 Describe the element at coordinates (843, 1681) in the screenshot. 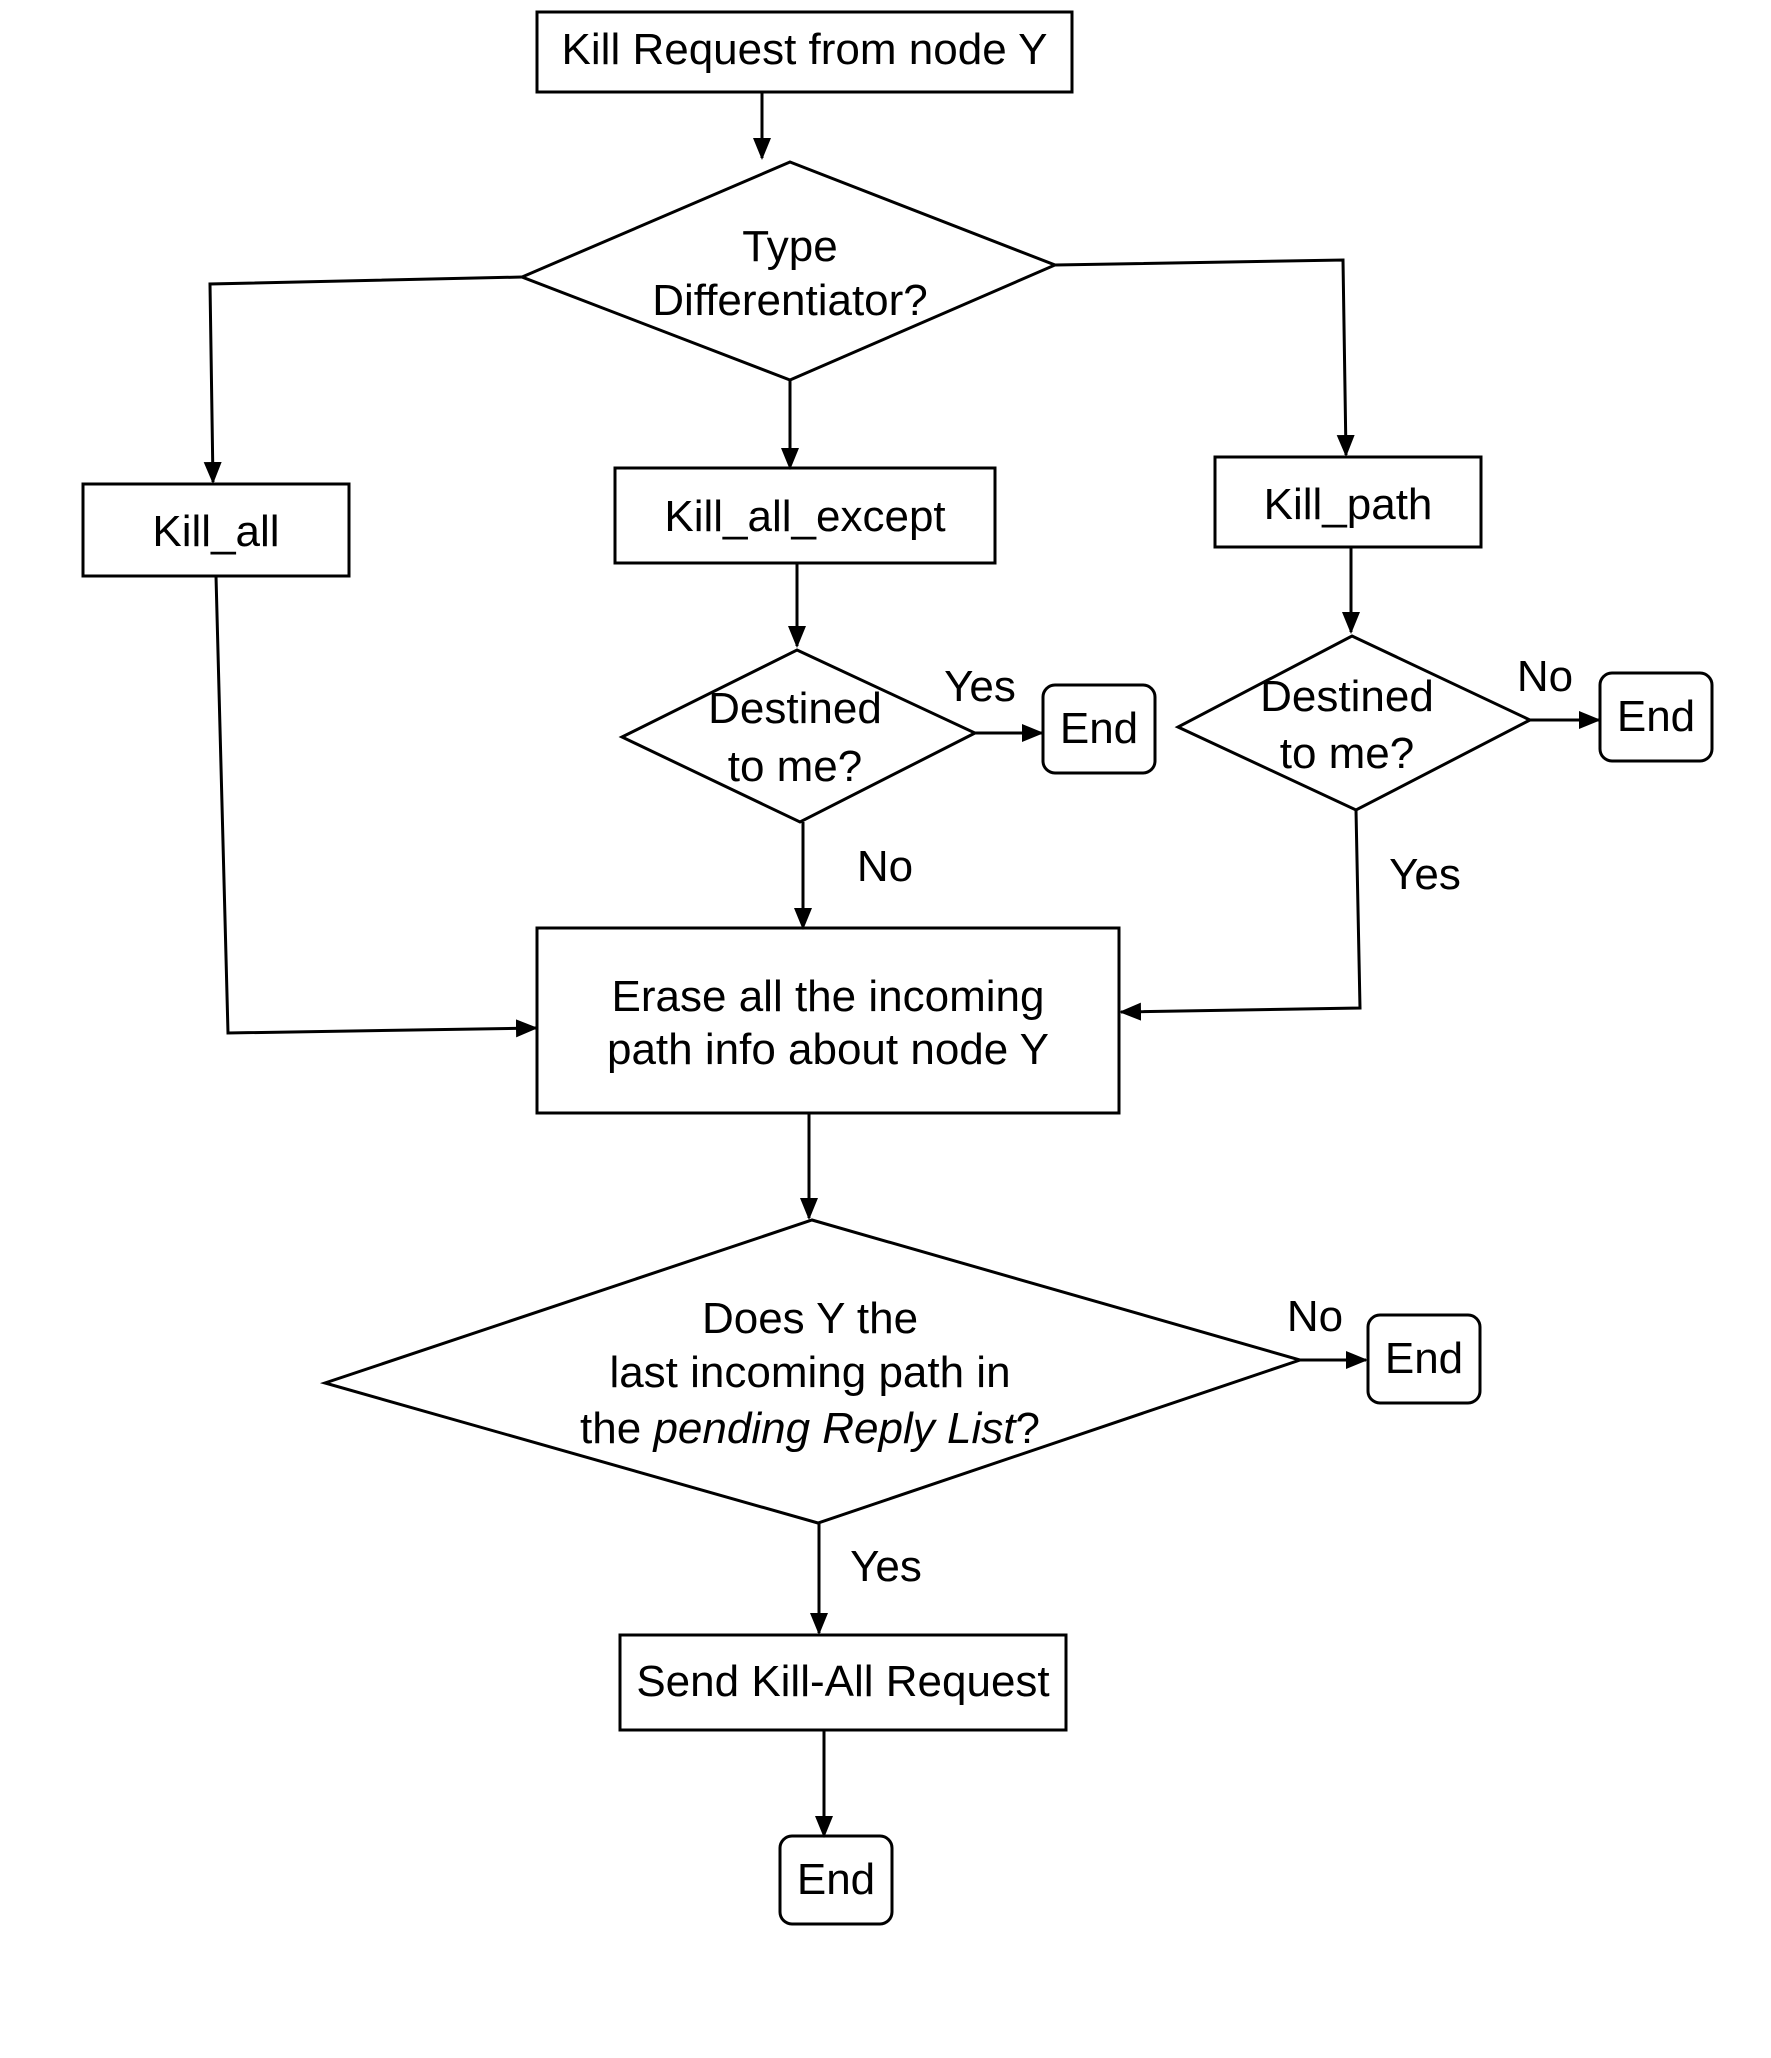

I see `send-kill-all-label: Send Kill-All Request` at that location.